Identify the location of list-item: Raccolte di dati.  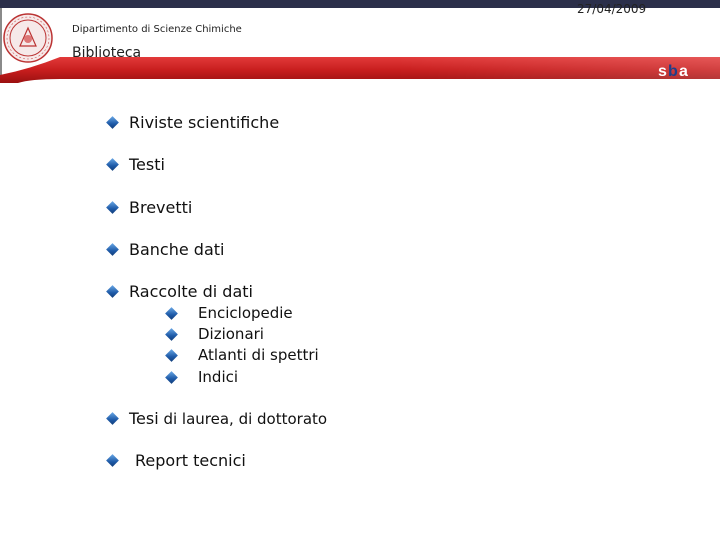
(179, 291).